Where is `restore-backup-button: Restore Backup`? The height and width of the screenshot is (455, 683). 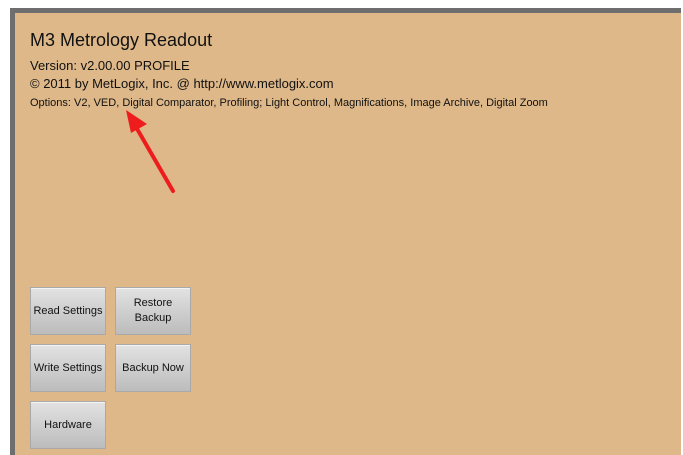
restore-backup-button: Restore Backup is located at coordinates (153, 311).